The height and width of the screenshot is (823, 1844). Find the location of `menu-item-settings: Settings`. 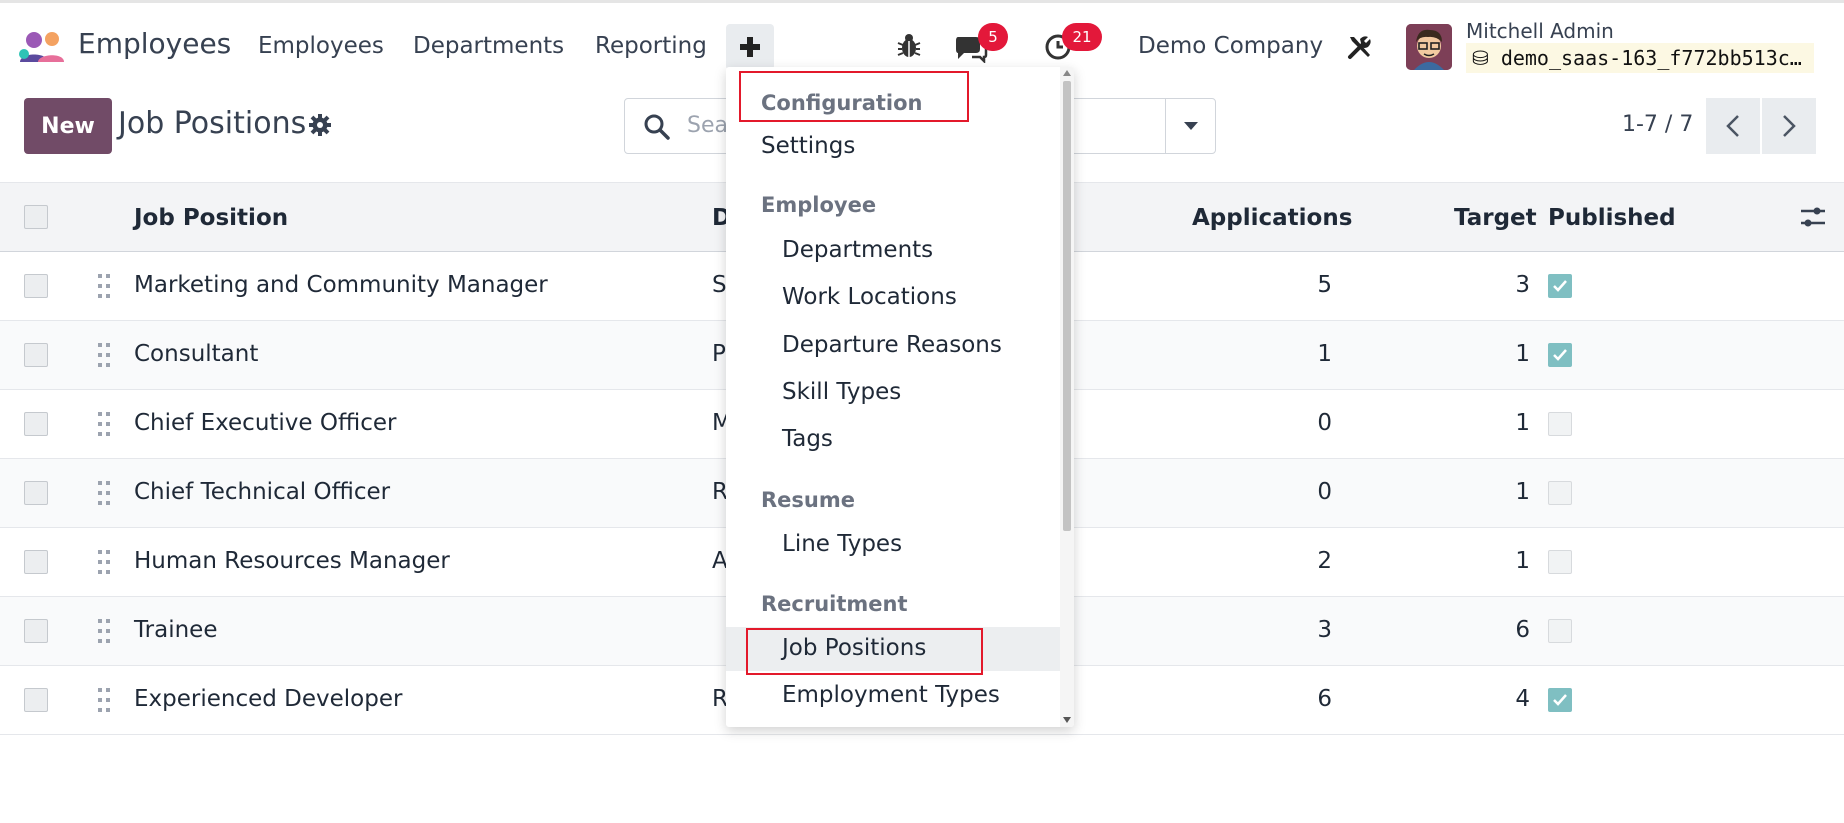

menu-item-settings: Settings is located at coordinates (893, 147).